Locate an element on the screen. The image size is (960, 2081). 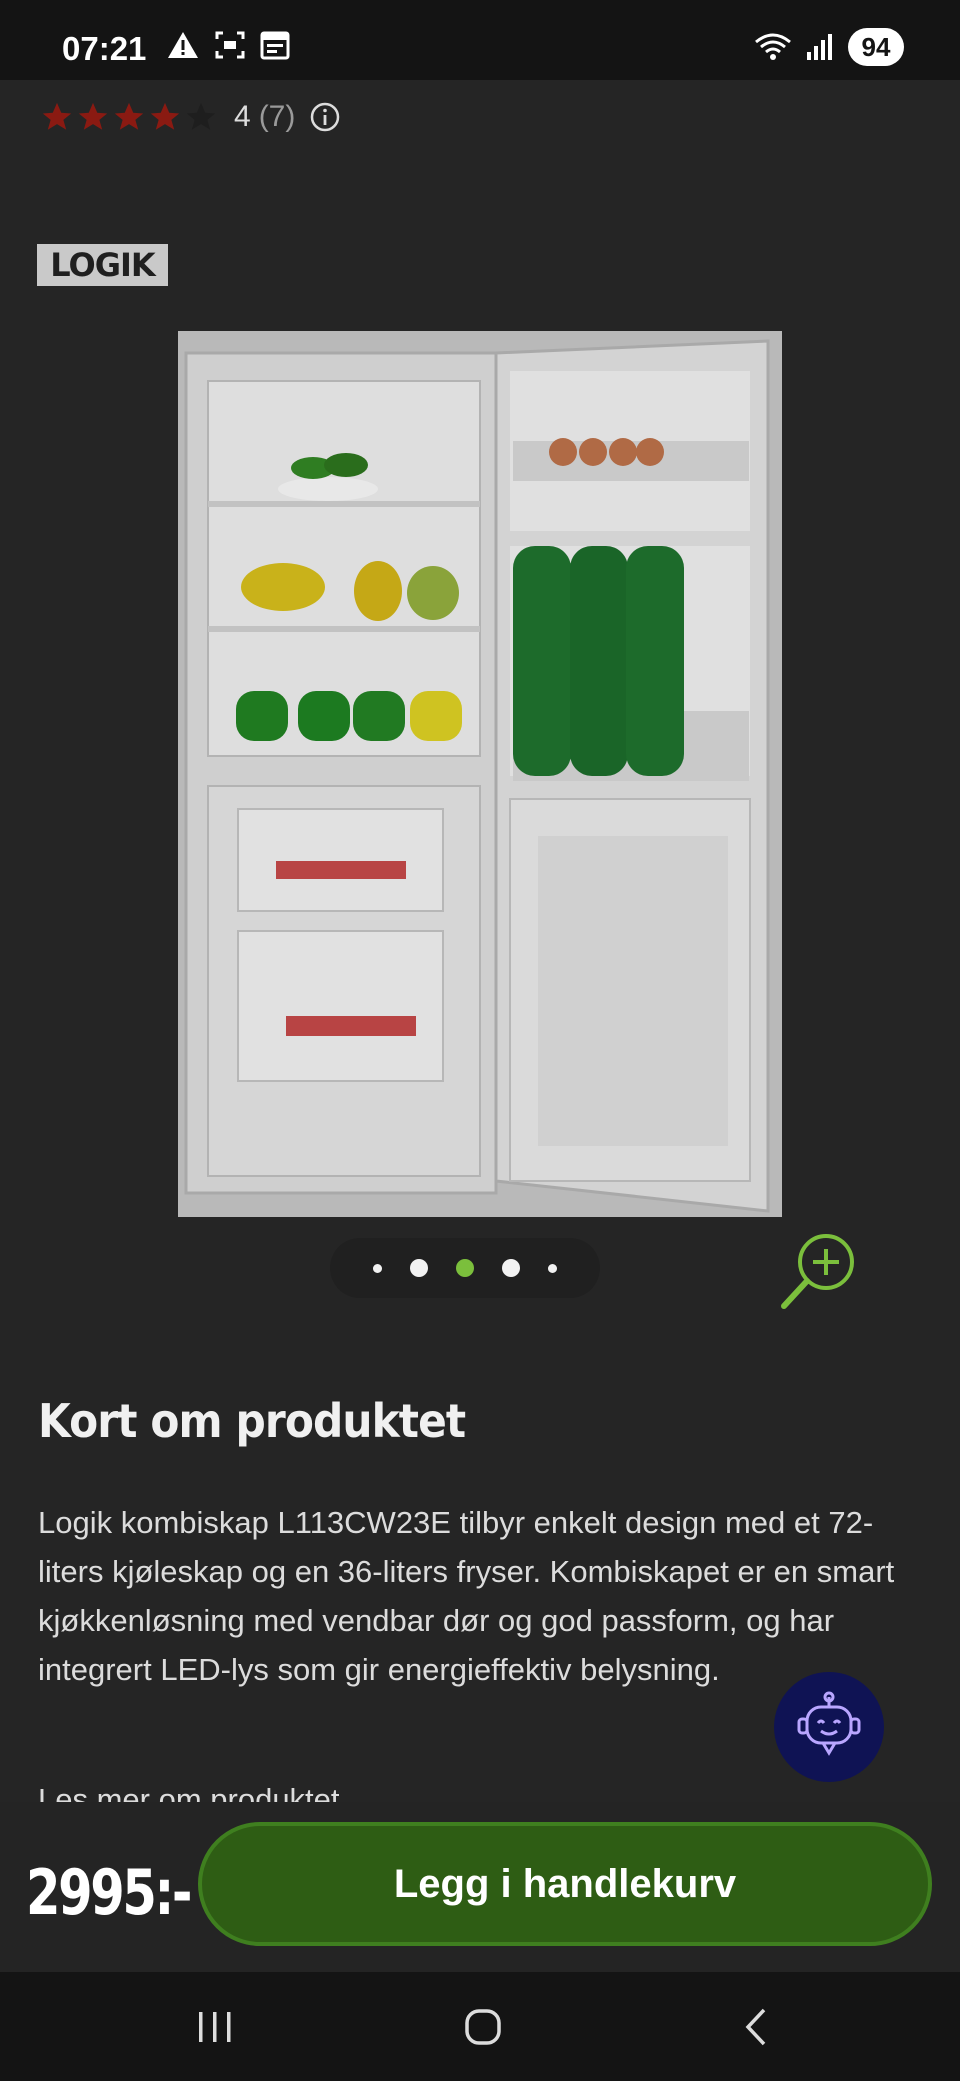
home-icon is located at coordinates (483, 2027).